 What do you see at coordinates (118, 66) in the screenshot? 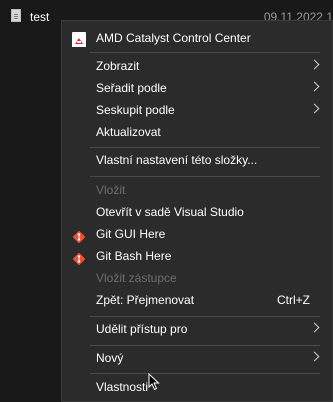
I see `menu-item-label: Zobrazit` at bounding box center [118, 66].